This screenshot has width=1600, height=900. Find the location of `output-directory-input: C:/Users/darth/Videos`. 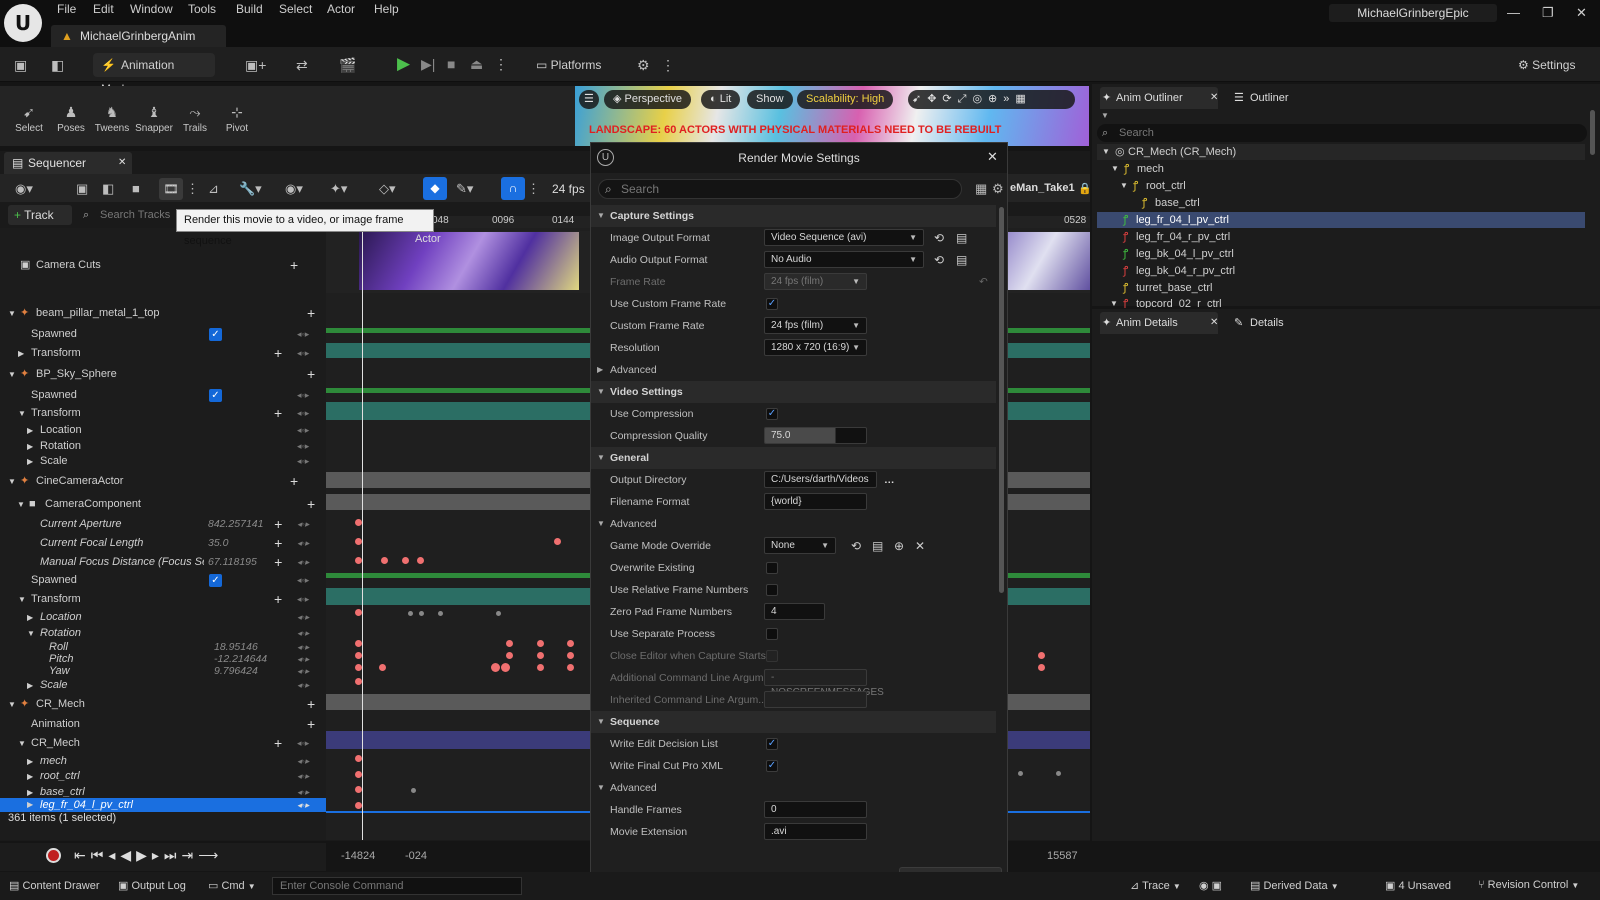

output-directory-input: C:/Users/darth/Videos is located at coordinates (820, 479).